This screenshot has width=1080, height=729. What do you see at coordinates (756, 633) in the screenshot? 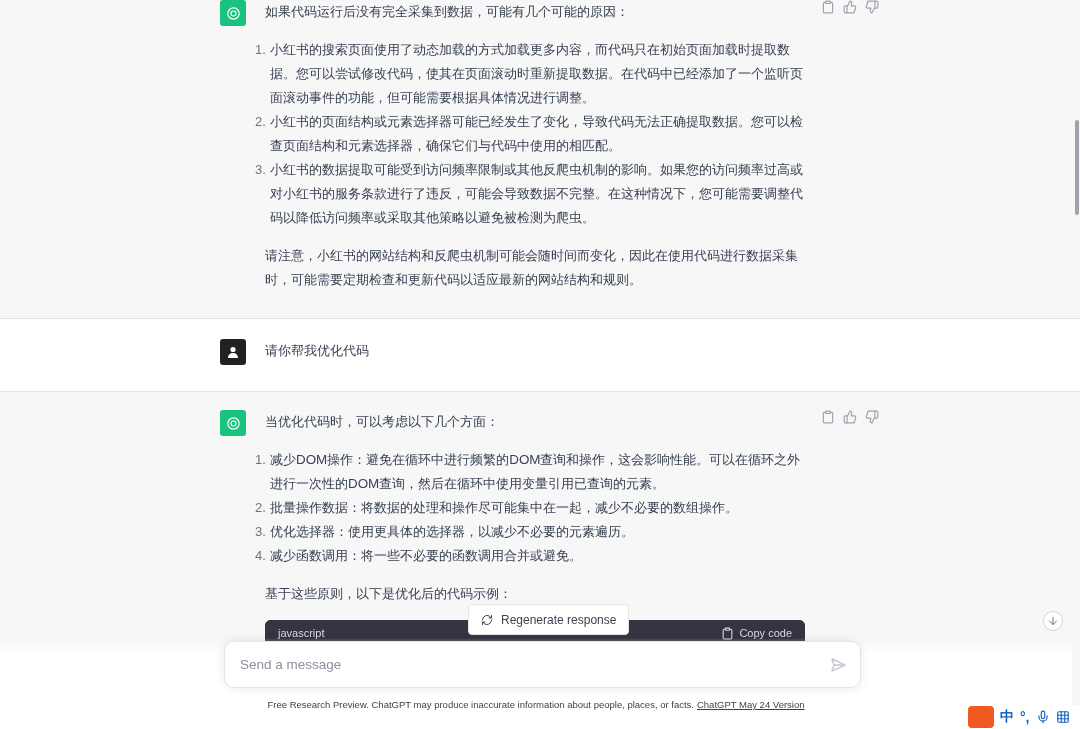
I see `copy-code-button: Copy code` at bounding box center [756, 633].